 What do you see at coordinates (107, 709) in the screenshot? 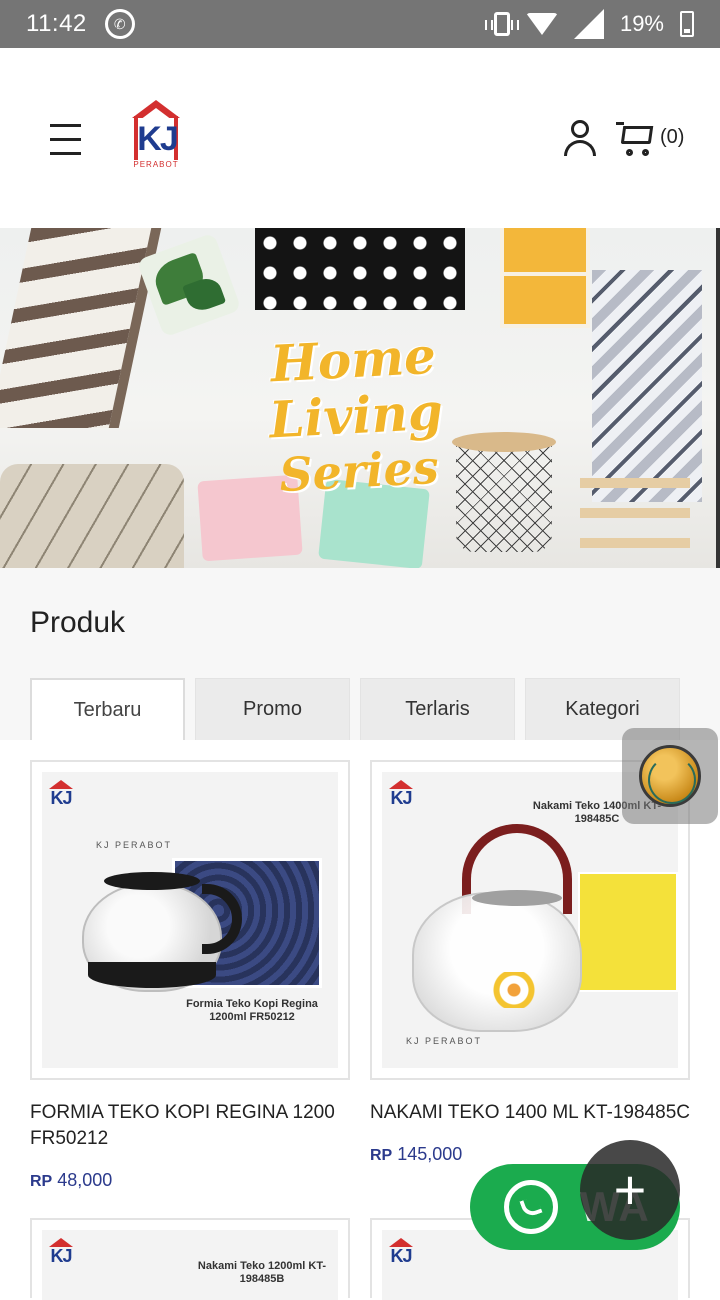
I see `tab-terbaru: Terbaru` at bounding box center [107, 709].